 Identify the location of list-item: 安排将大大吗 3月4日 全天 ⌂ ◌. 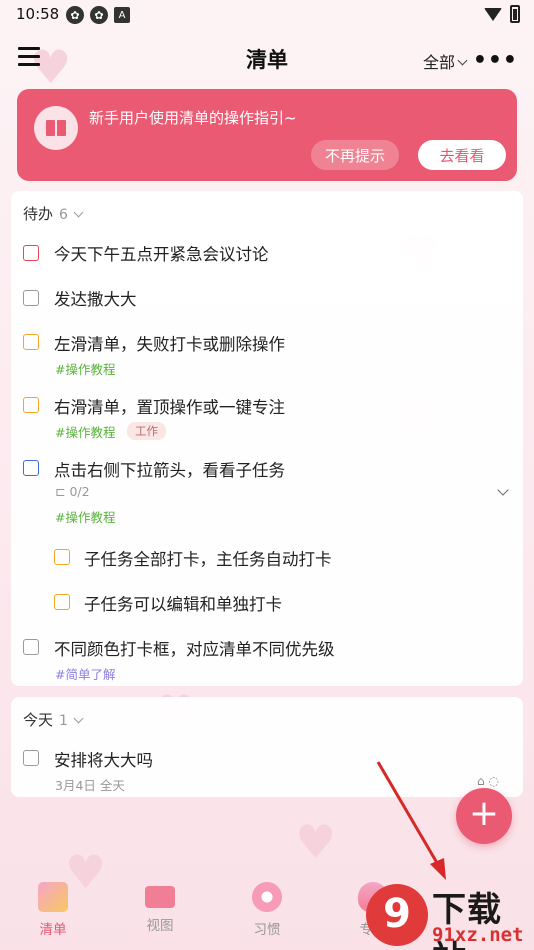
(267, 770).